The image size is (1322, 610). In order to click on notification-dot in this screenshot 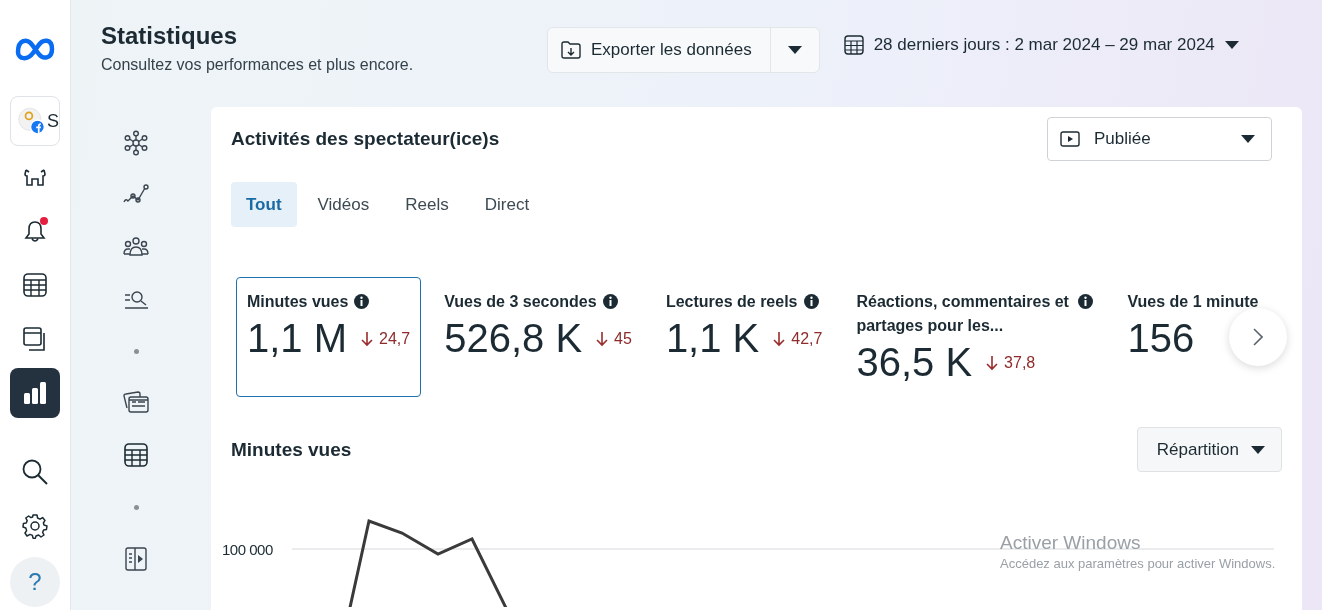, I will do `click(44, 221)`.